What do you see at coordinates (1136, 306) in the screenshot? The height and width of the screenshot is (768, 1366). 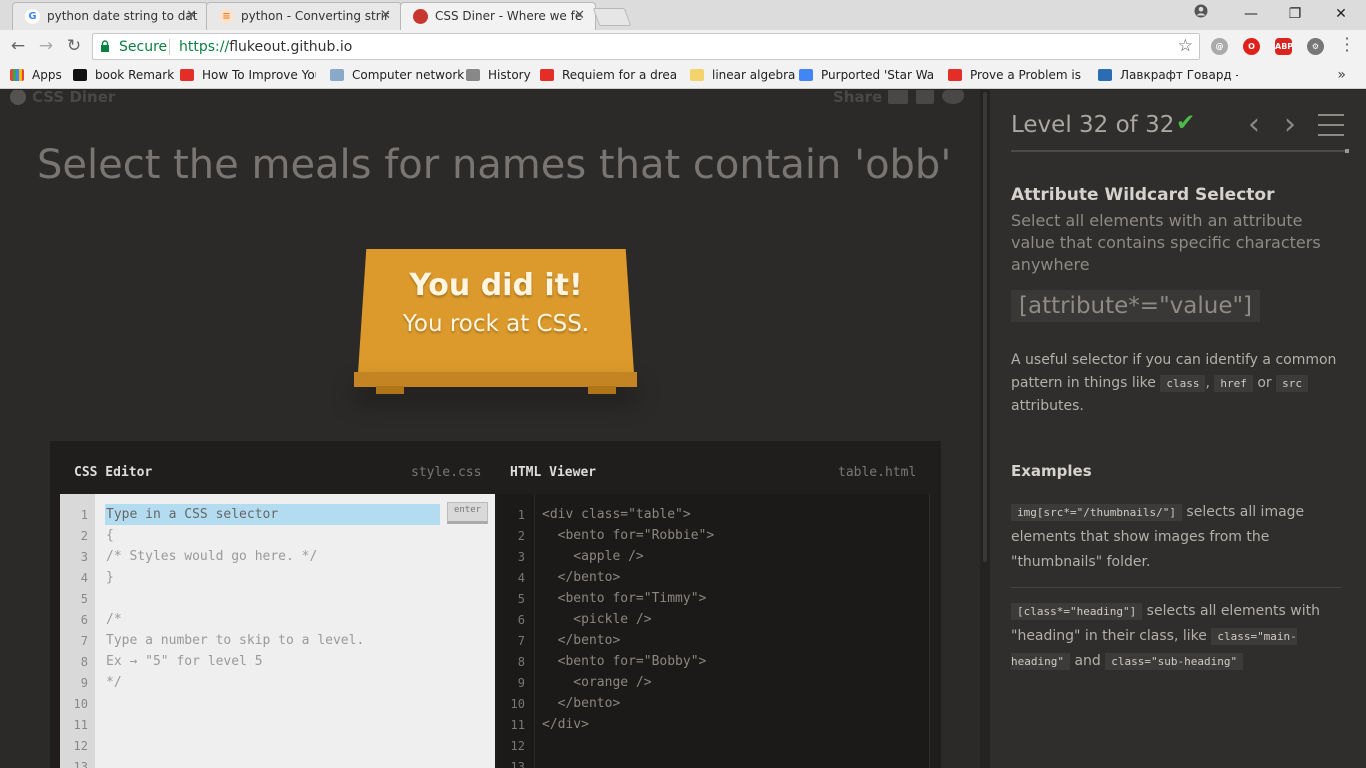 I see `selector-syntax: [attribute*="value"]` at bounding box center [1136, 306].